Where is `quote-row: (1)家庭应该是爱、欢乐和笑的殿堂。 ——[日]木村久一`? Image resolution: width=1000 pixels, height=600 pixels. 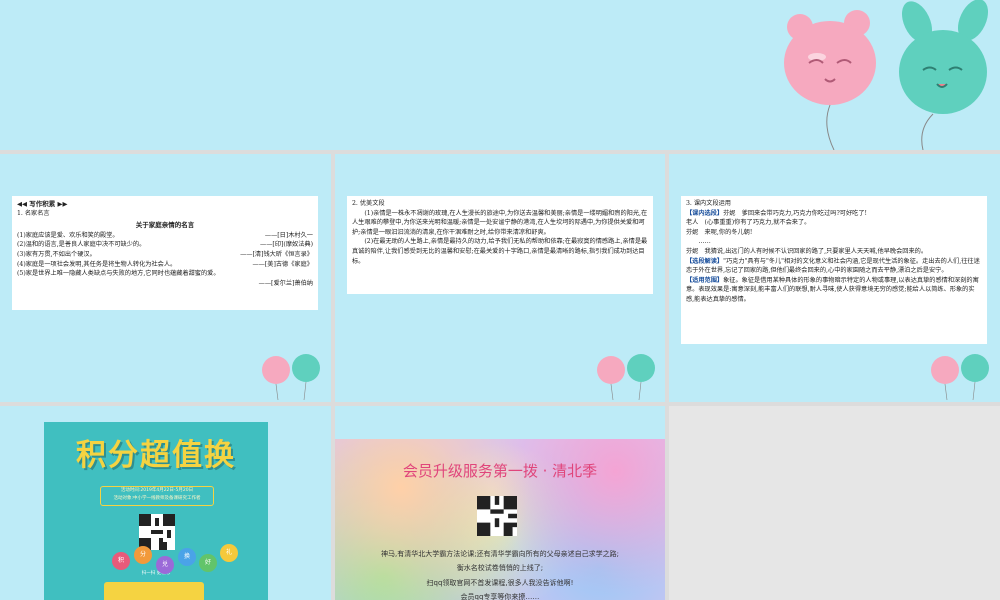 quote-row: (1)家庭应该是爱、欢乐和笑的殿堂。 ——[日]木村久一 is located at coordinates (165, 236).